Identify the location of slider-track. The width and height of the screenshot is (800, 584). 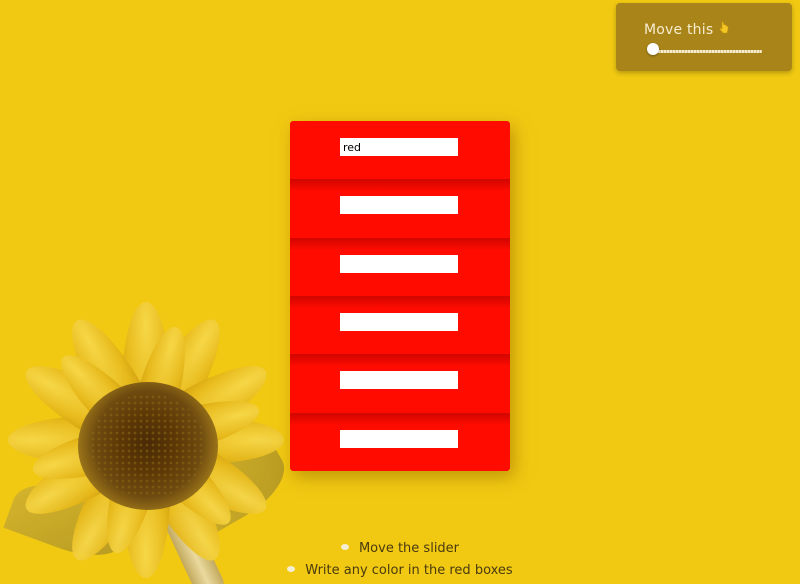
(707, 51).